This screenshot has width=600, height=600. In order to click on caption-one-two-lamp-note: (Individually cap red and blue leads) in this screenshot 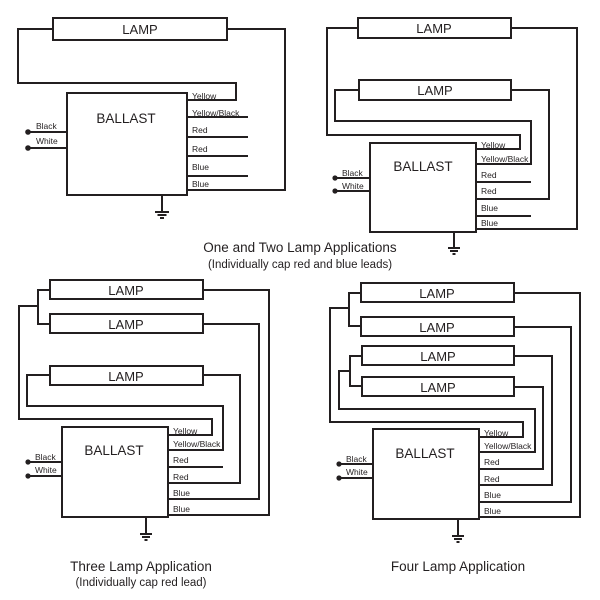, I will do `click(300, 265)`.